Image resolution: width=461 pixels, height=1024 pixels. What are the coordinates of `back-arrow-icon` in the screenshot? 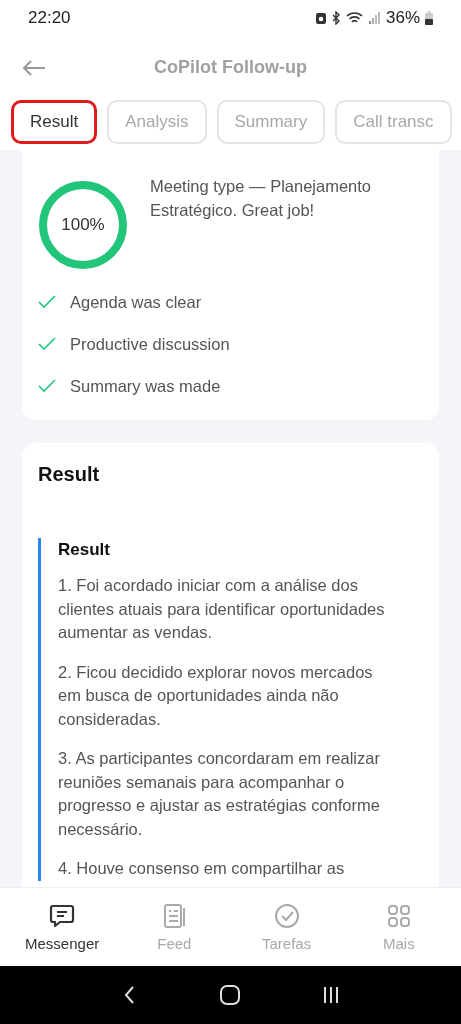 It's located at (34, 67).